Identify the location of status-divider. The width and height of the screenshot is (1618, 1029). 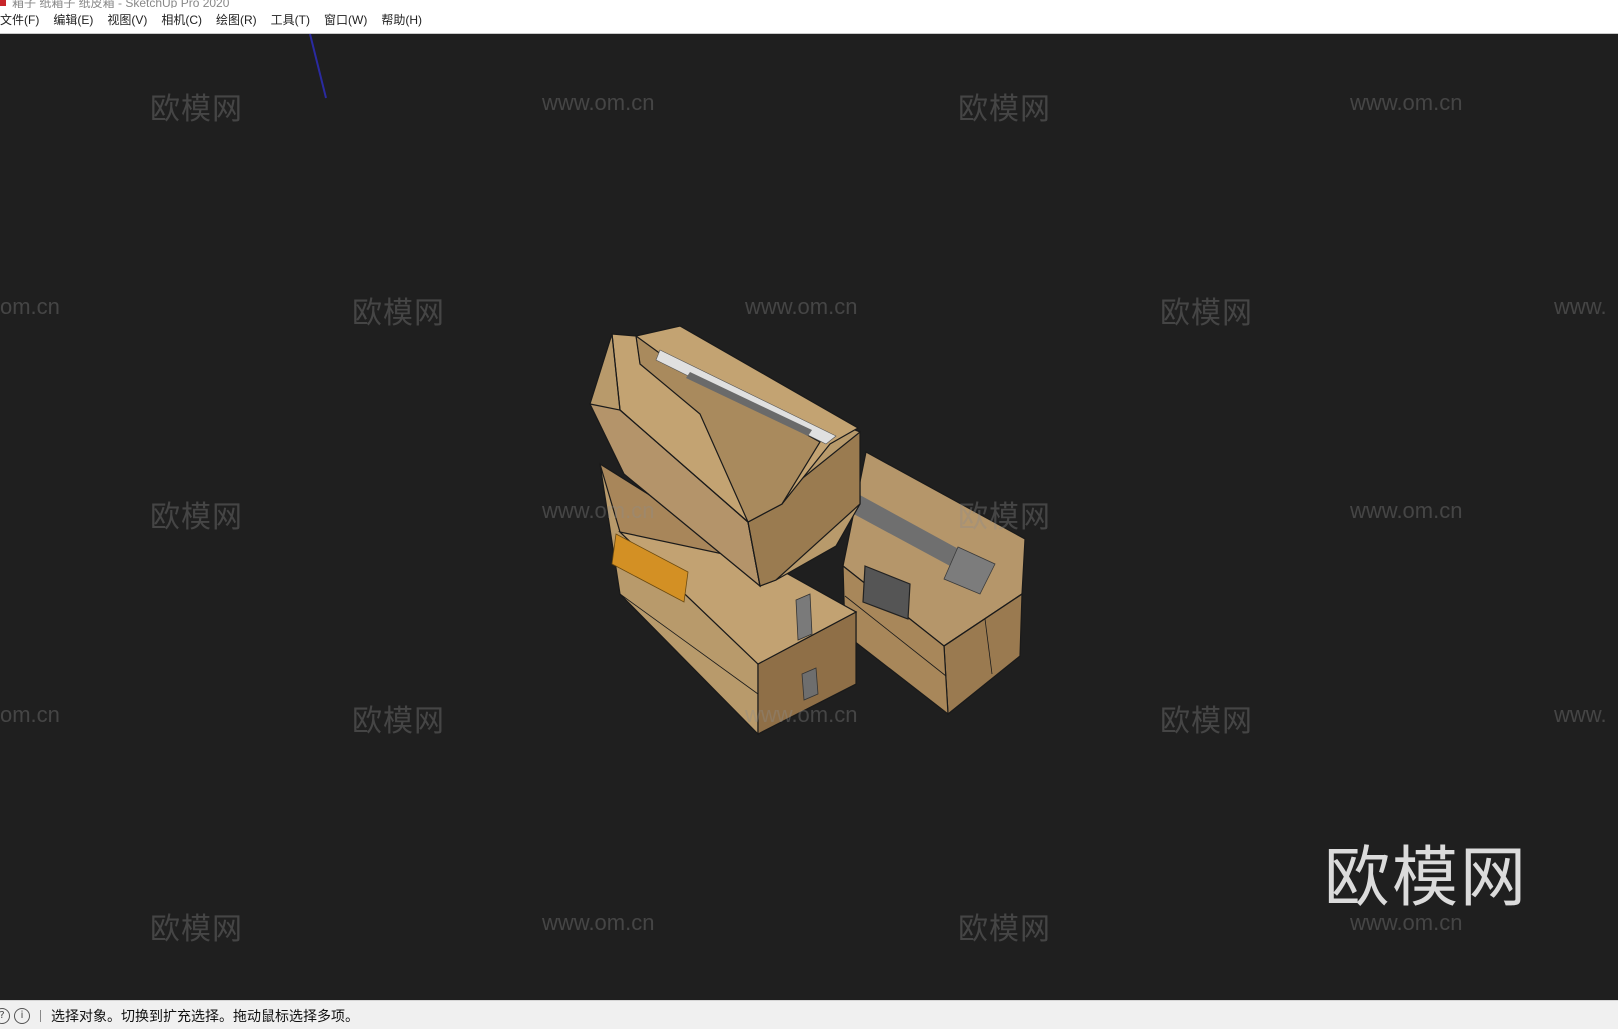
(40, 1015).